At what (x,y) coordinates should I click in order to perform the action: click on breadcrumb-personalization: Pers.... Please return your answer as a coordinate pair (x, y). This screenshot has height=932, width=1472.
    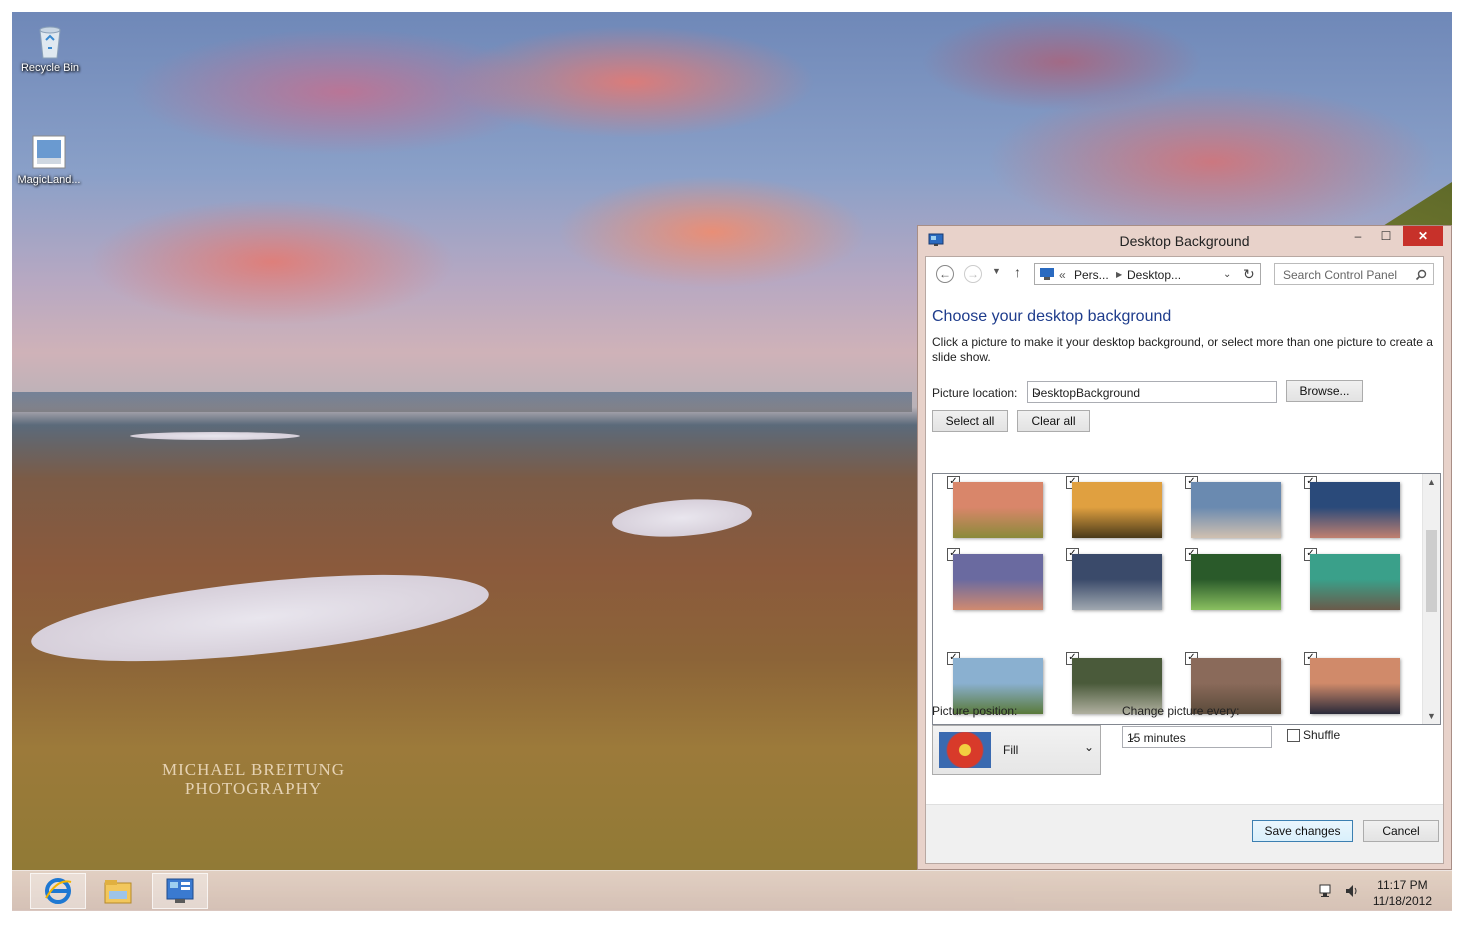
    Looking at the image, I should click on (1091, 275).